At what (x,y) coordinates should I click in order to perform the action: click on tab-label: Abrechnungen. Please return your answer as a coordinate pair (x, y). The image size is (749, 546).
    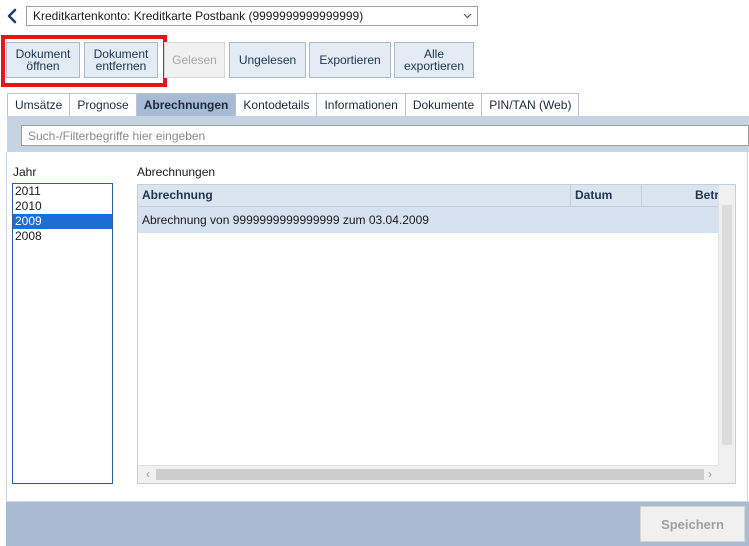
    Looking at the image, I should click on (186, 105).